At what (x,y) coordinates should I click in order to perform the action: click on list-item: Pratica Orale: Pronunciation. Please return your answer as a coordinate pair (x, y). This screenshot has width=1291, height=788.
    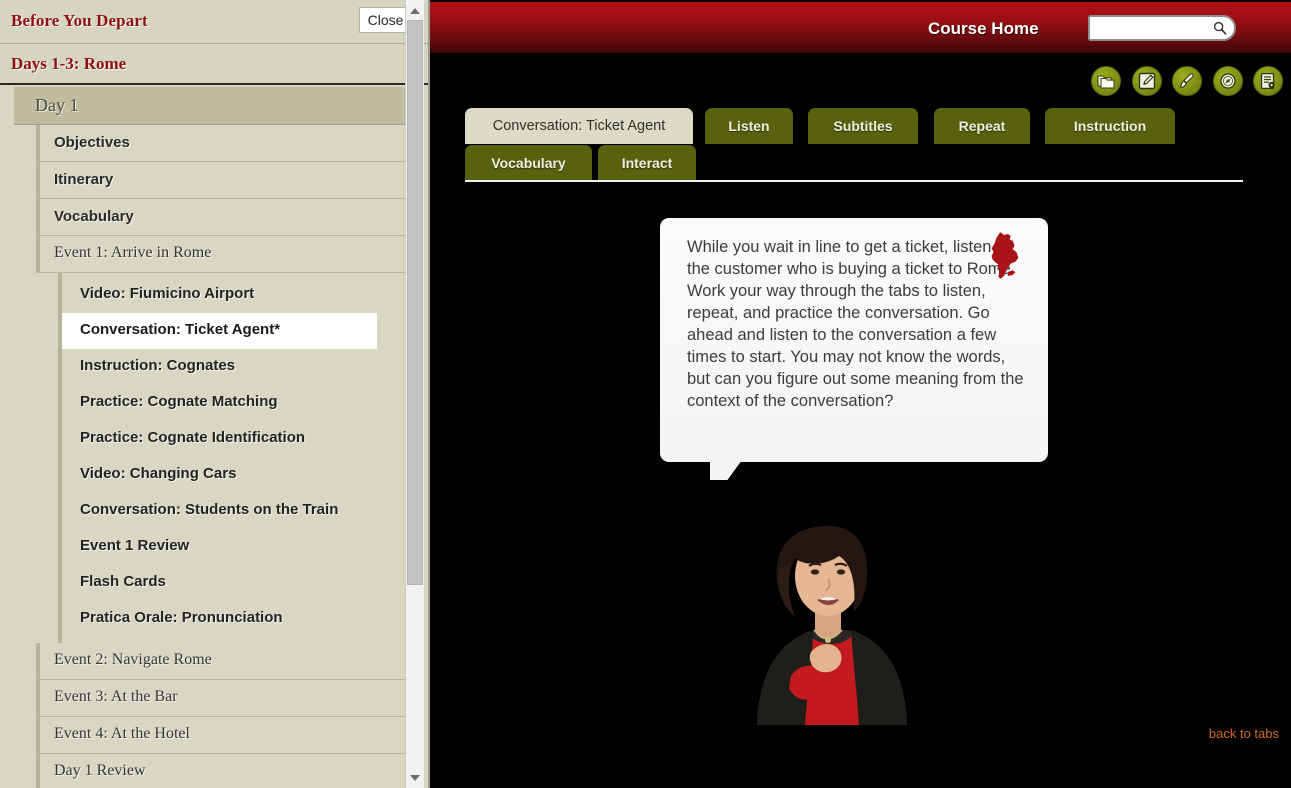
    Looking at the image, I should click on (233, 619).